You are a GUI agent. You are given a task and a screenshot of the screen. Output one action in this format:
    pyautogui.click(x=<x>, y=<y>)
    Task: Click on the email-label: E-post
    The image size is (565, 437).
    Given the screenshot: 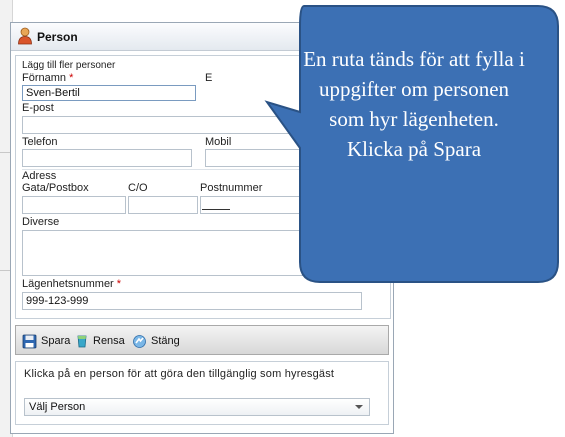 What is the action you would take?
    pyautogui.click(x=38, y=108)
    